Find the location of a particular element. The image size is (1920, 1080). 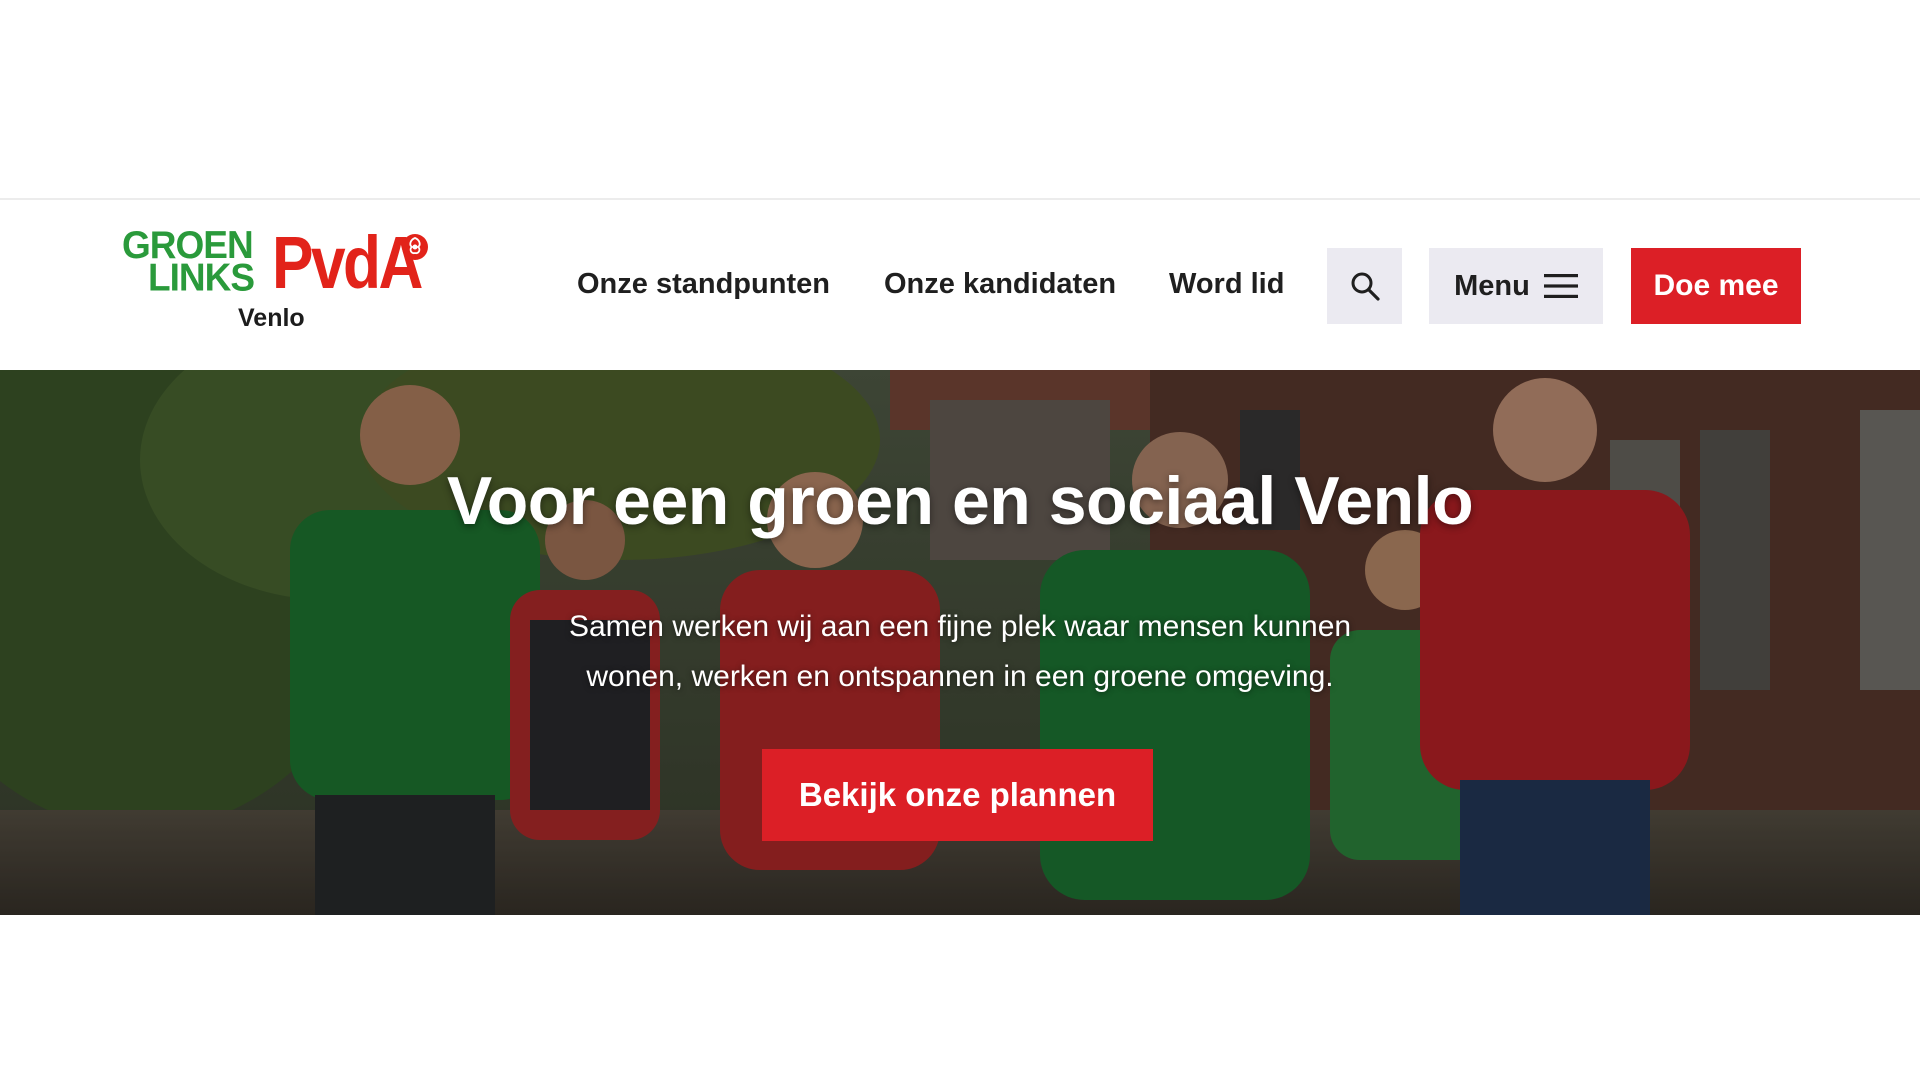

logo-link: GROEN LINKS PvdA Venlo is located at coordinates (277, 280).